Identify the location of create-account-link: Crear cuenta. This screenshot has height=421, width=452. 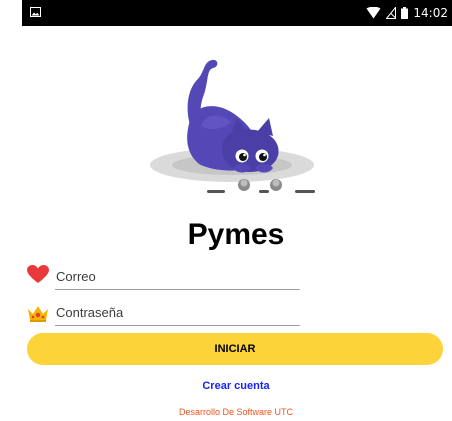
(226, 386).